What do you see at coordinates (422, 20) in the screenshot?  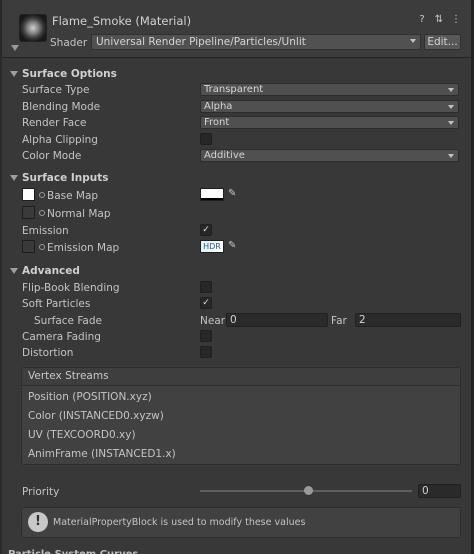 I see `help-icon: ?` at bounding box center [422, 20].